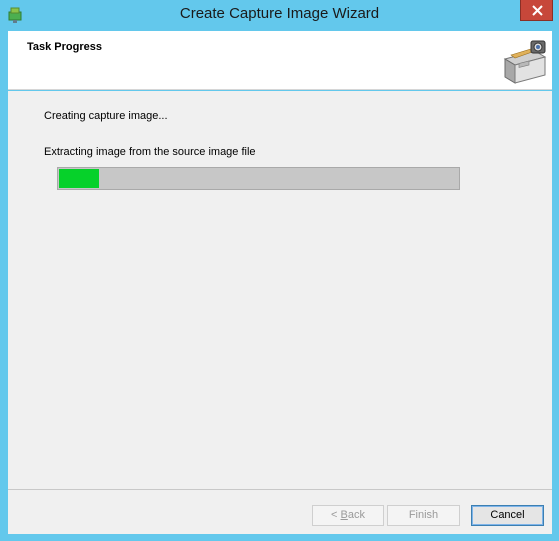 The height and width of the screenshot is (541, 559). Describe the element at coordinates (507, 515) in the screenshot. I see `cancel-button: Cancel` at that location.